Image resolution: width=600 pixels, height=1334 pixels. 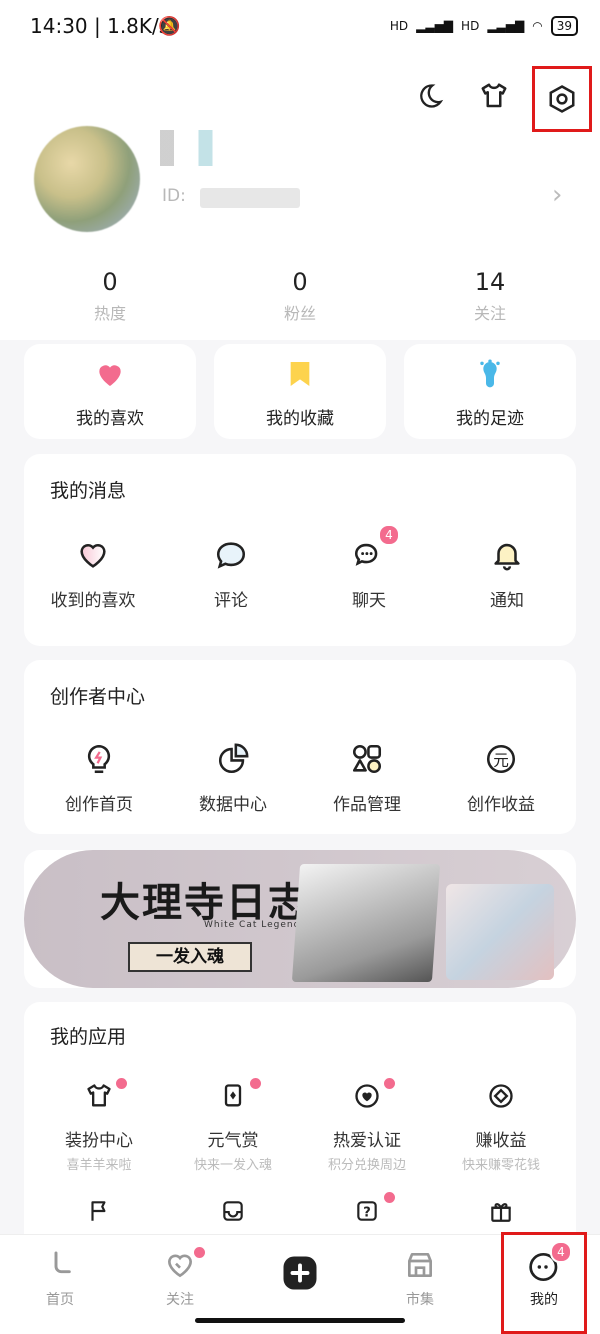 I want to click on stat-label: 粉丝, so click(x=299, y=313).